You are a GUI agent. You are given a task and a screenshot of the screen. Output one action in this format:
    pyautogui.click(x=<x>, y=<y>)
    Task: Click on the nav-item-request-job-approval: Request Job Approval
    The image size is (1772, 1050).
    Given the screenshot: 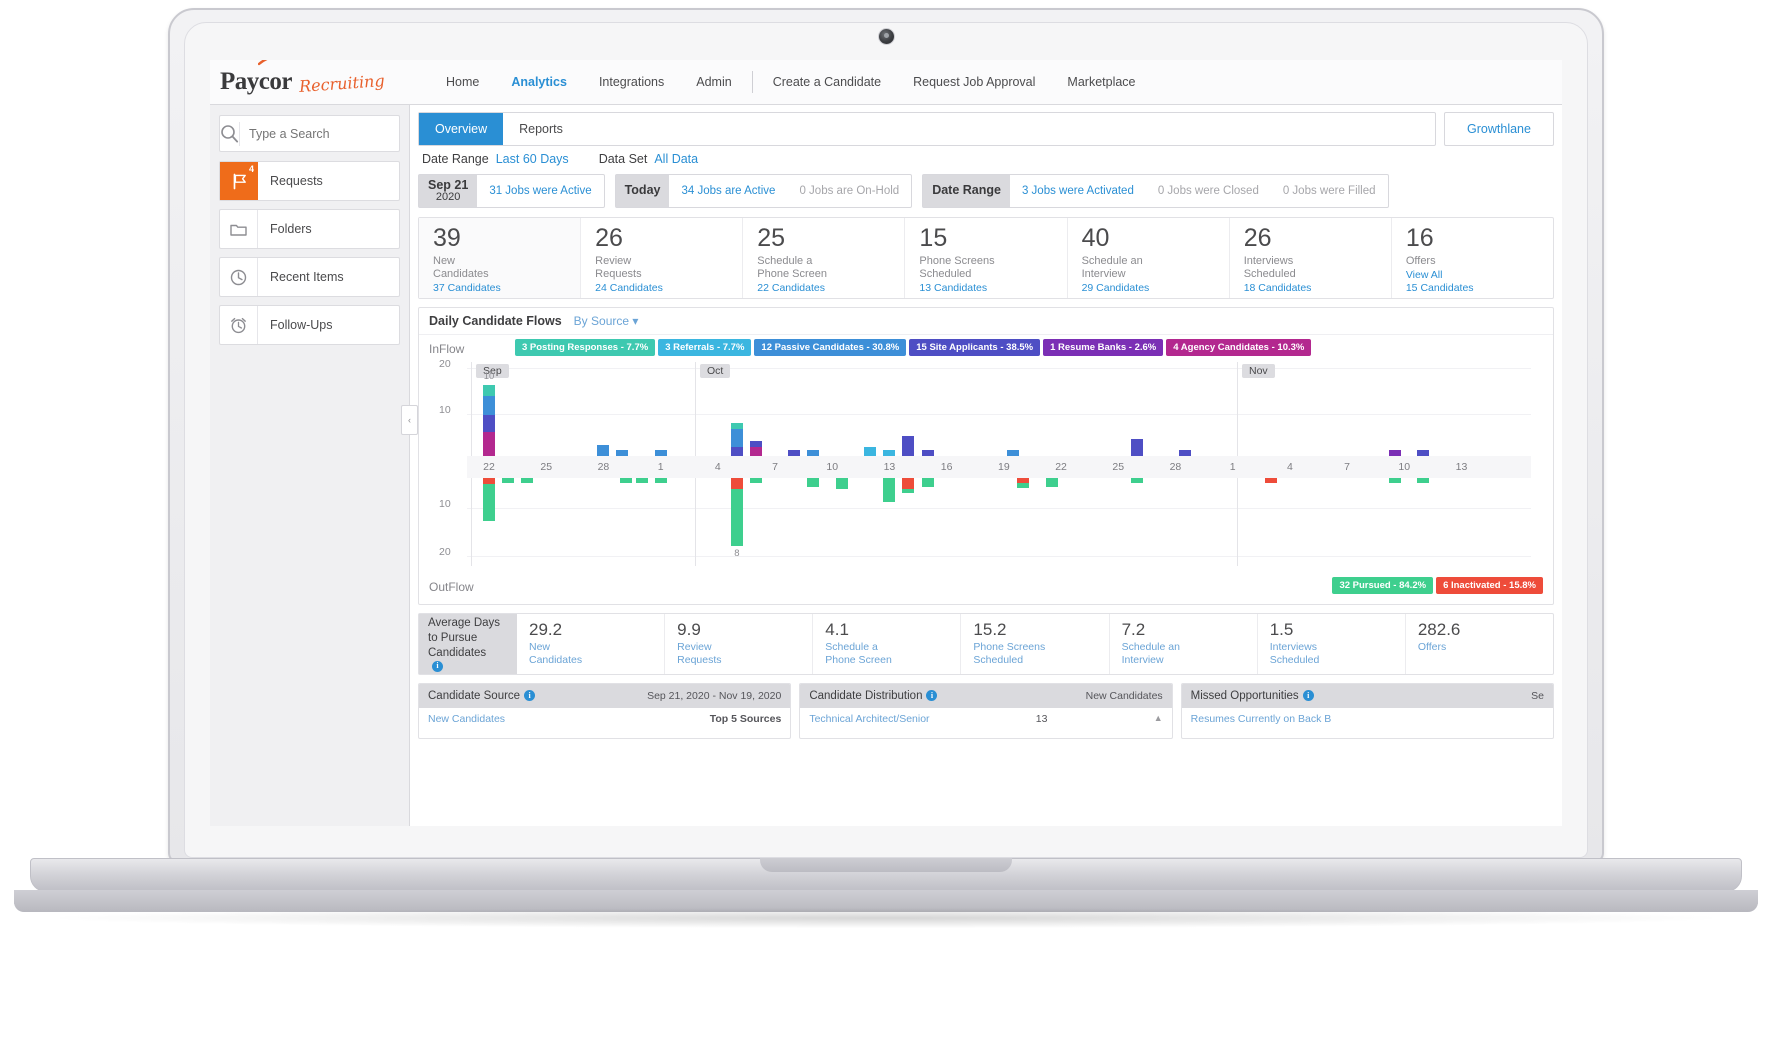 What is the action you would take?
    pyautogui.click(x=974, y=82)
    